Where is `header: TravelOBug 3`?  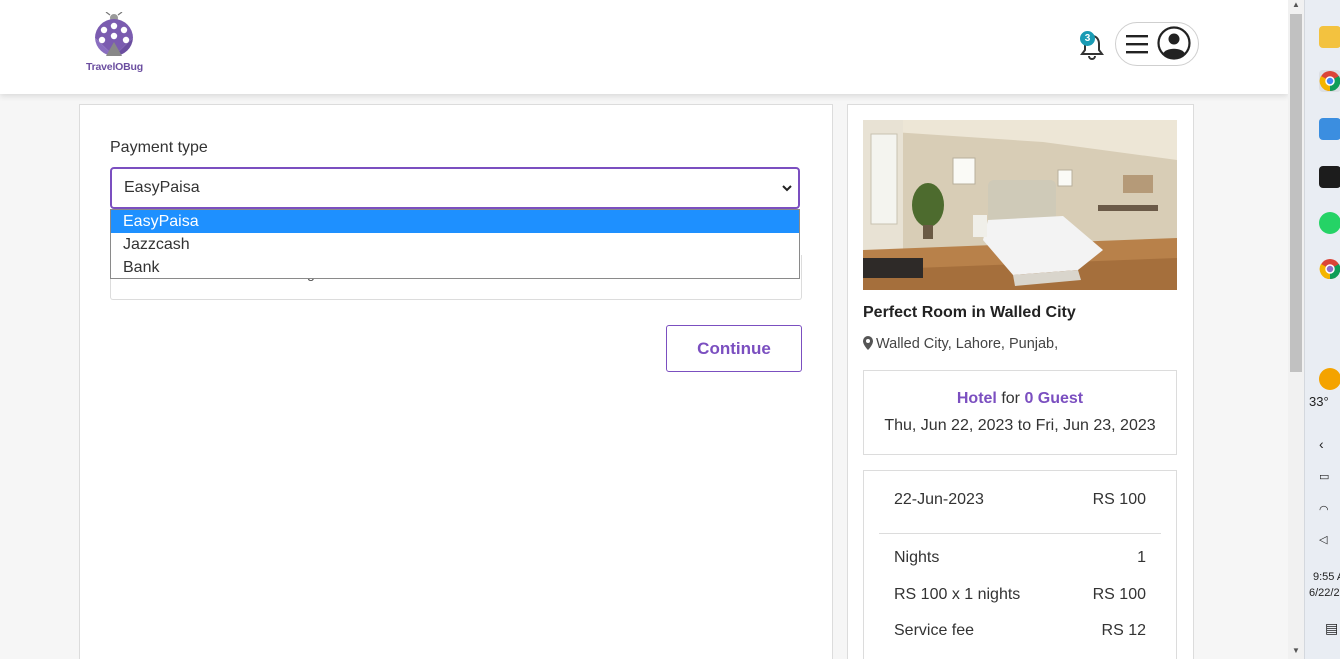 header: TravelOBug 3 is located at coordinates (644, 47).